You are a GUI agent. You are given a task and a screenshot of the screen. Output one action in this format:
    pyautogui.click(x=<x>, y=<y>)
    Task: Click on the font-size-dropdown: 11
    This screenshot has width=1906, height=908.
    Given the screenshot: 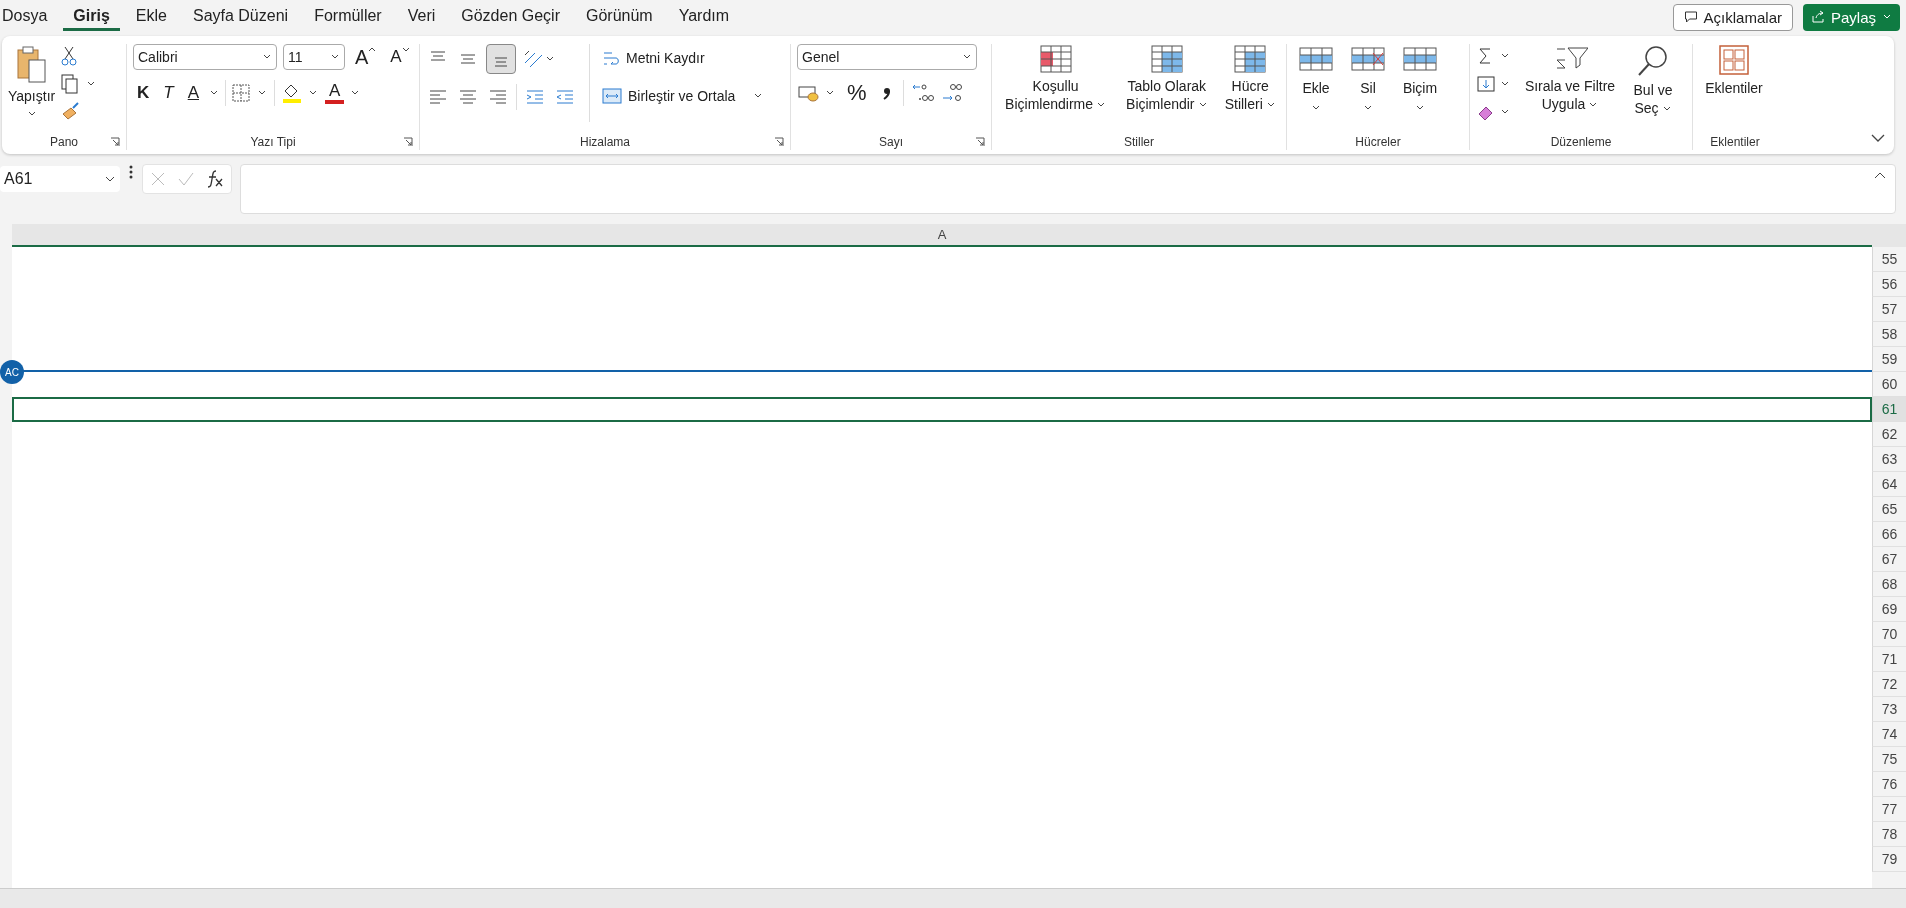 What is the action you would take?
    pyautogui.click(x=314, y=57)
    